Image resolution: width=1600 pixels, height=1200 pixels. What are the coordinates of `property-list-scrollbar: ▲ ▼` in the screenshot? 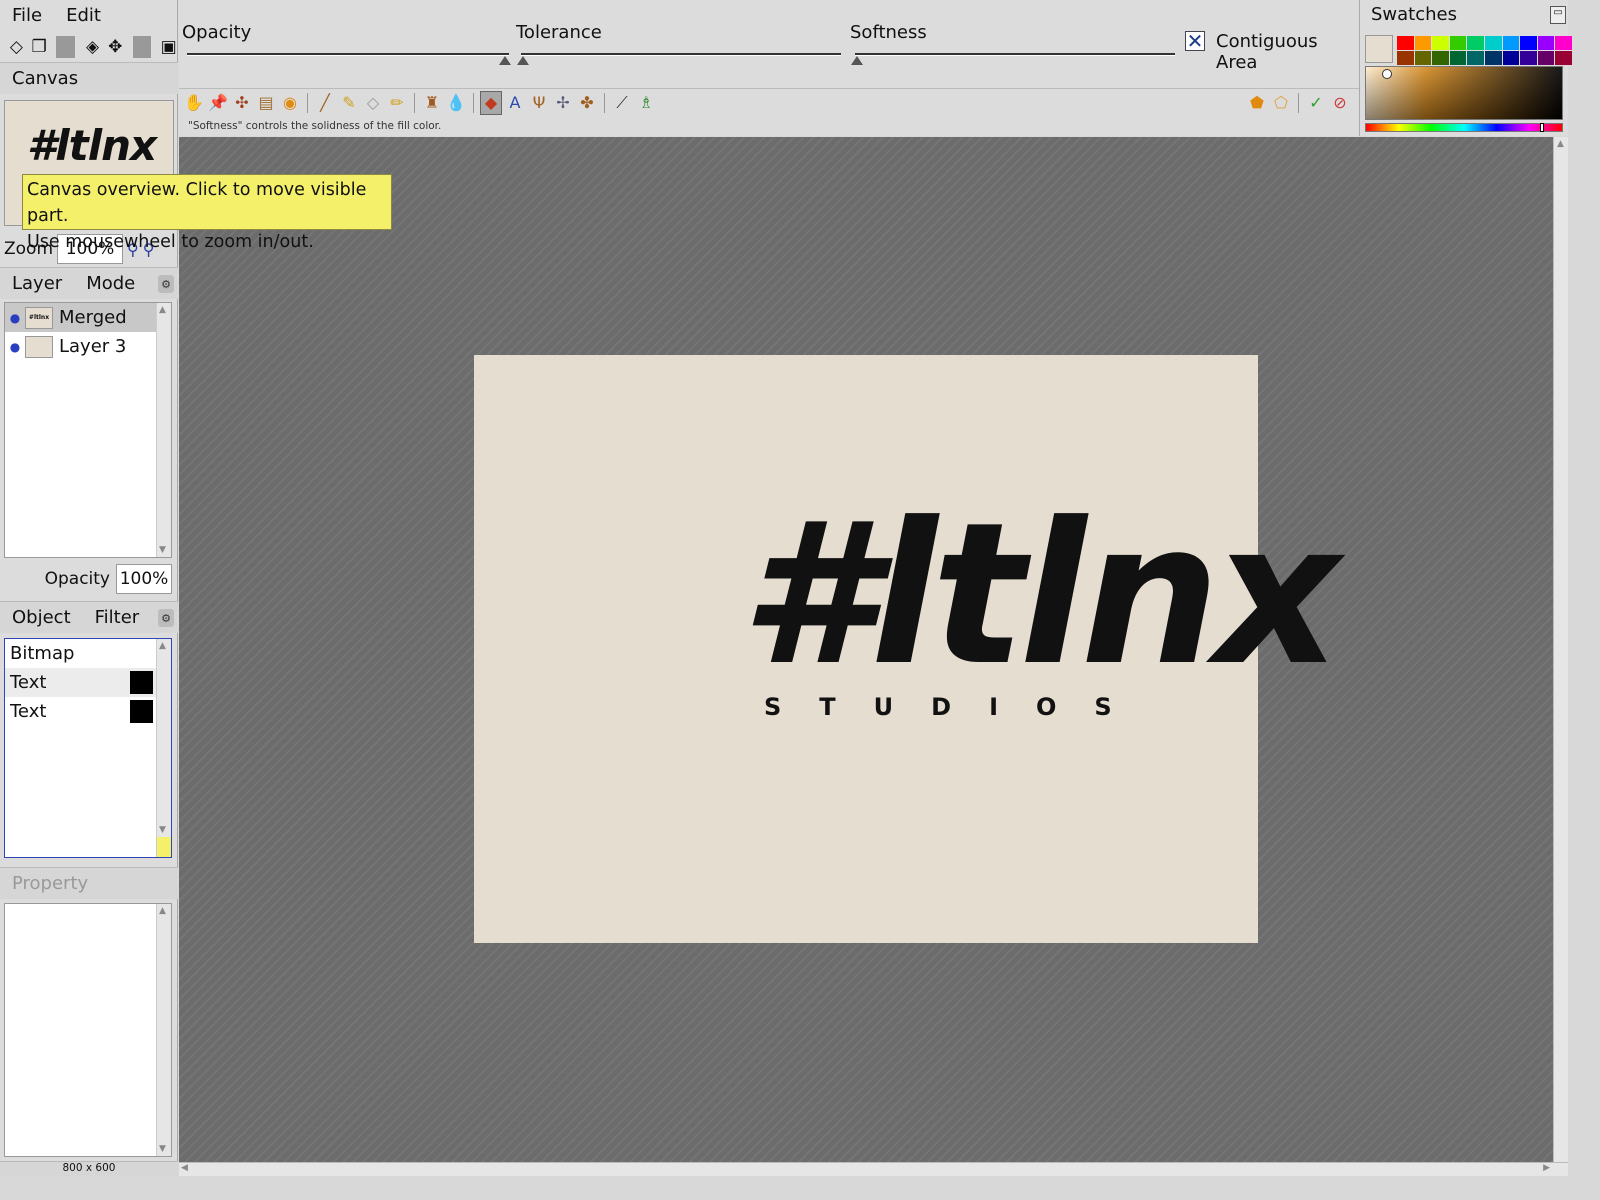 It's located at (163, 1030).